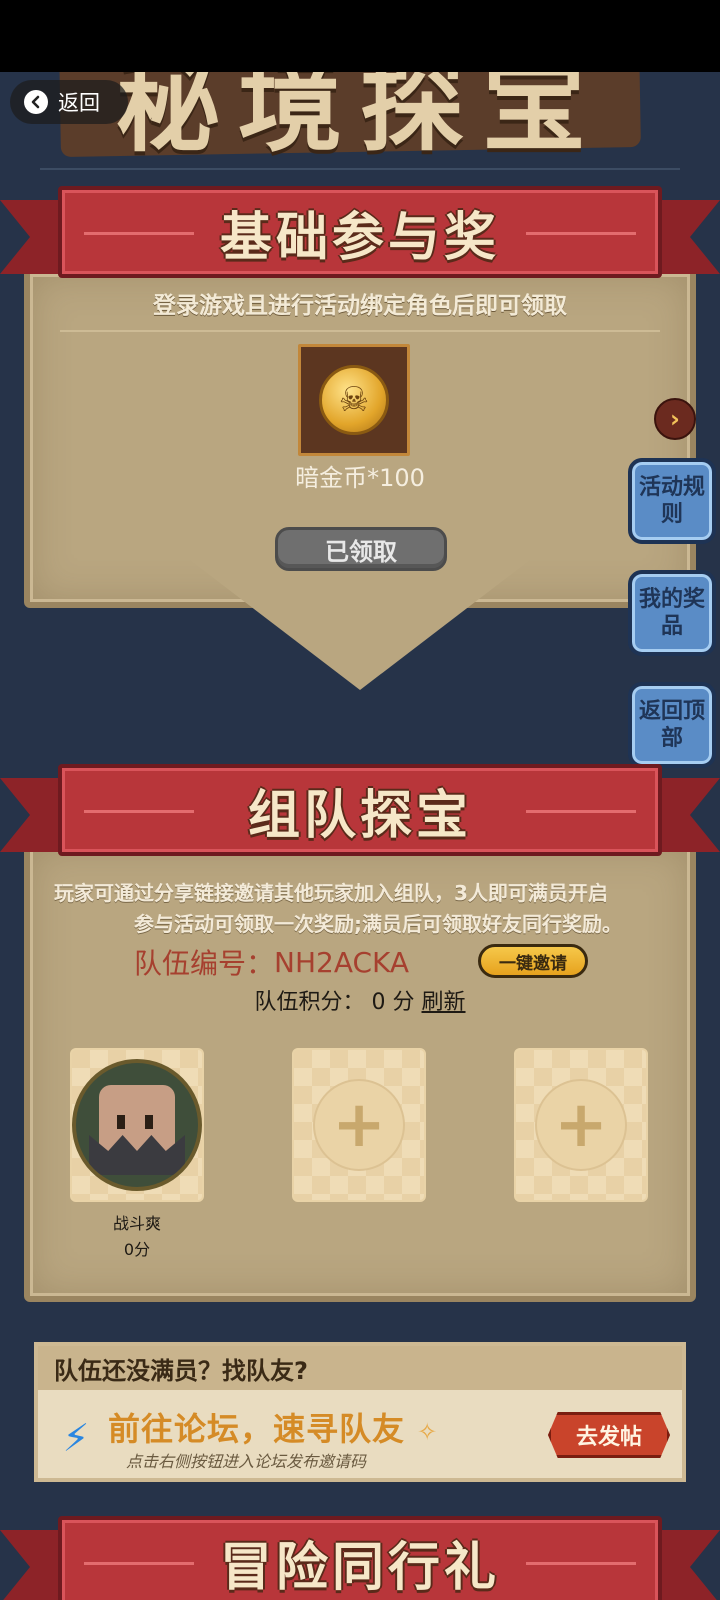  Describe the element at coordinates (393, 1002) in the screenshot. I see `score-value: 0 分` at that location.